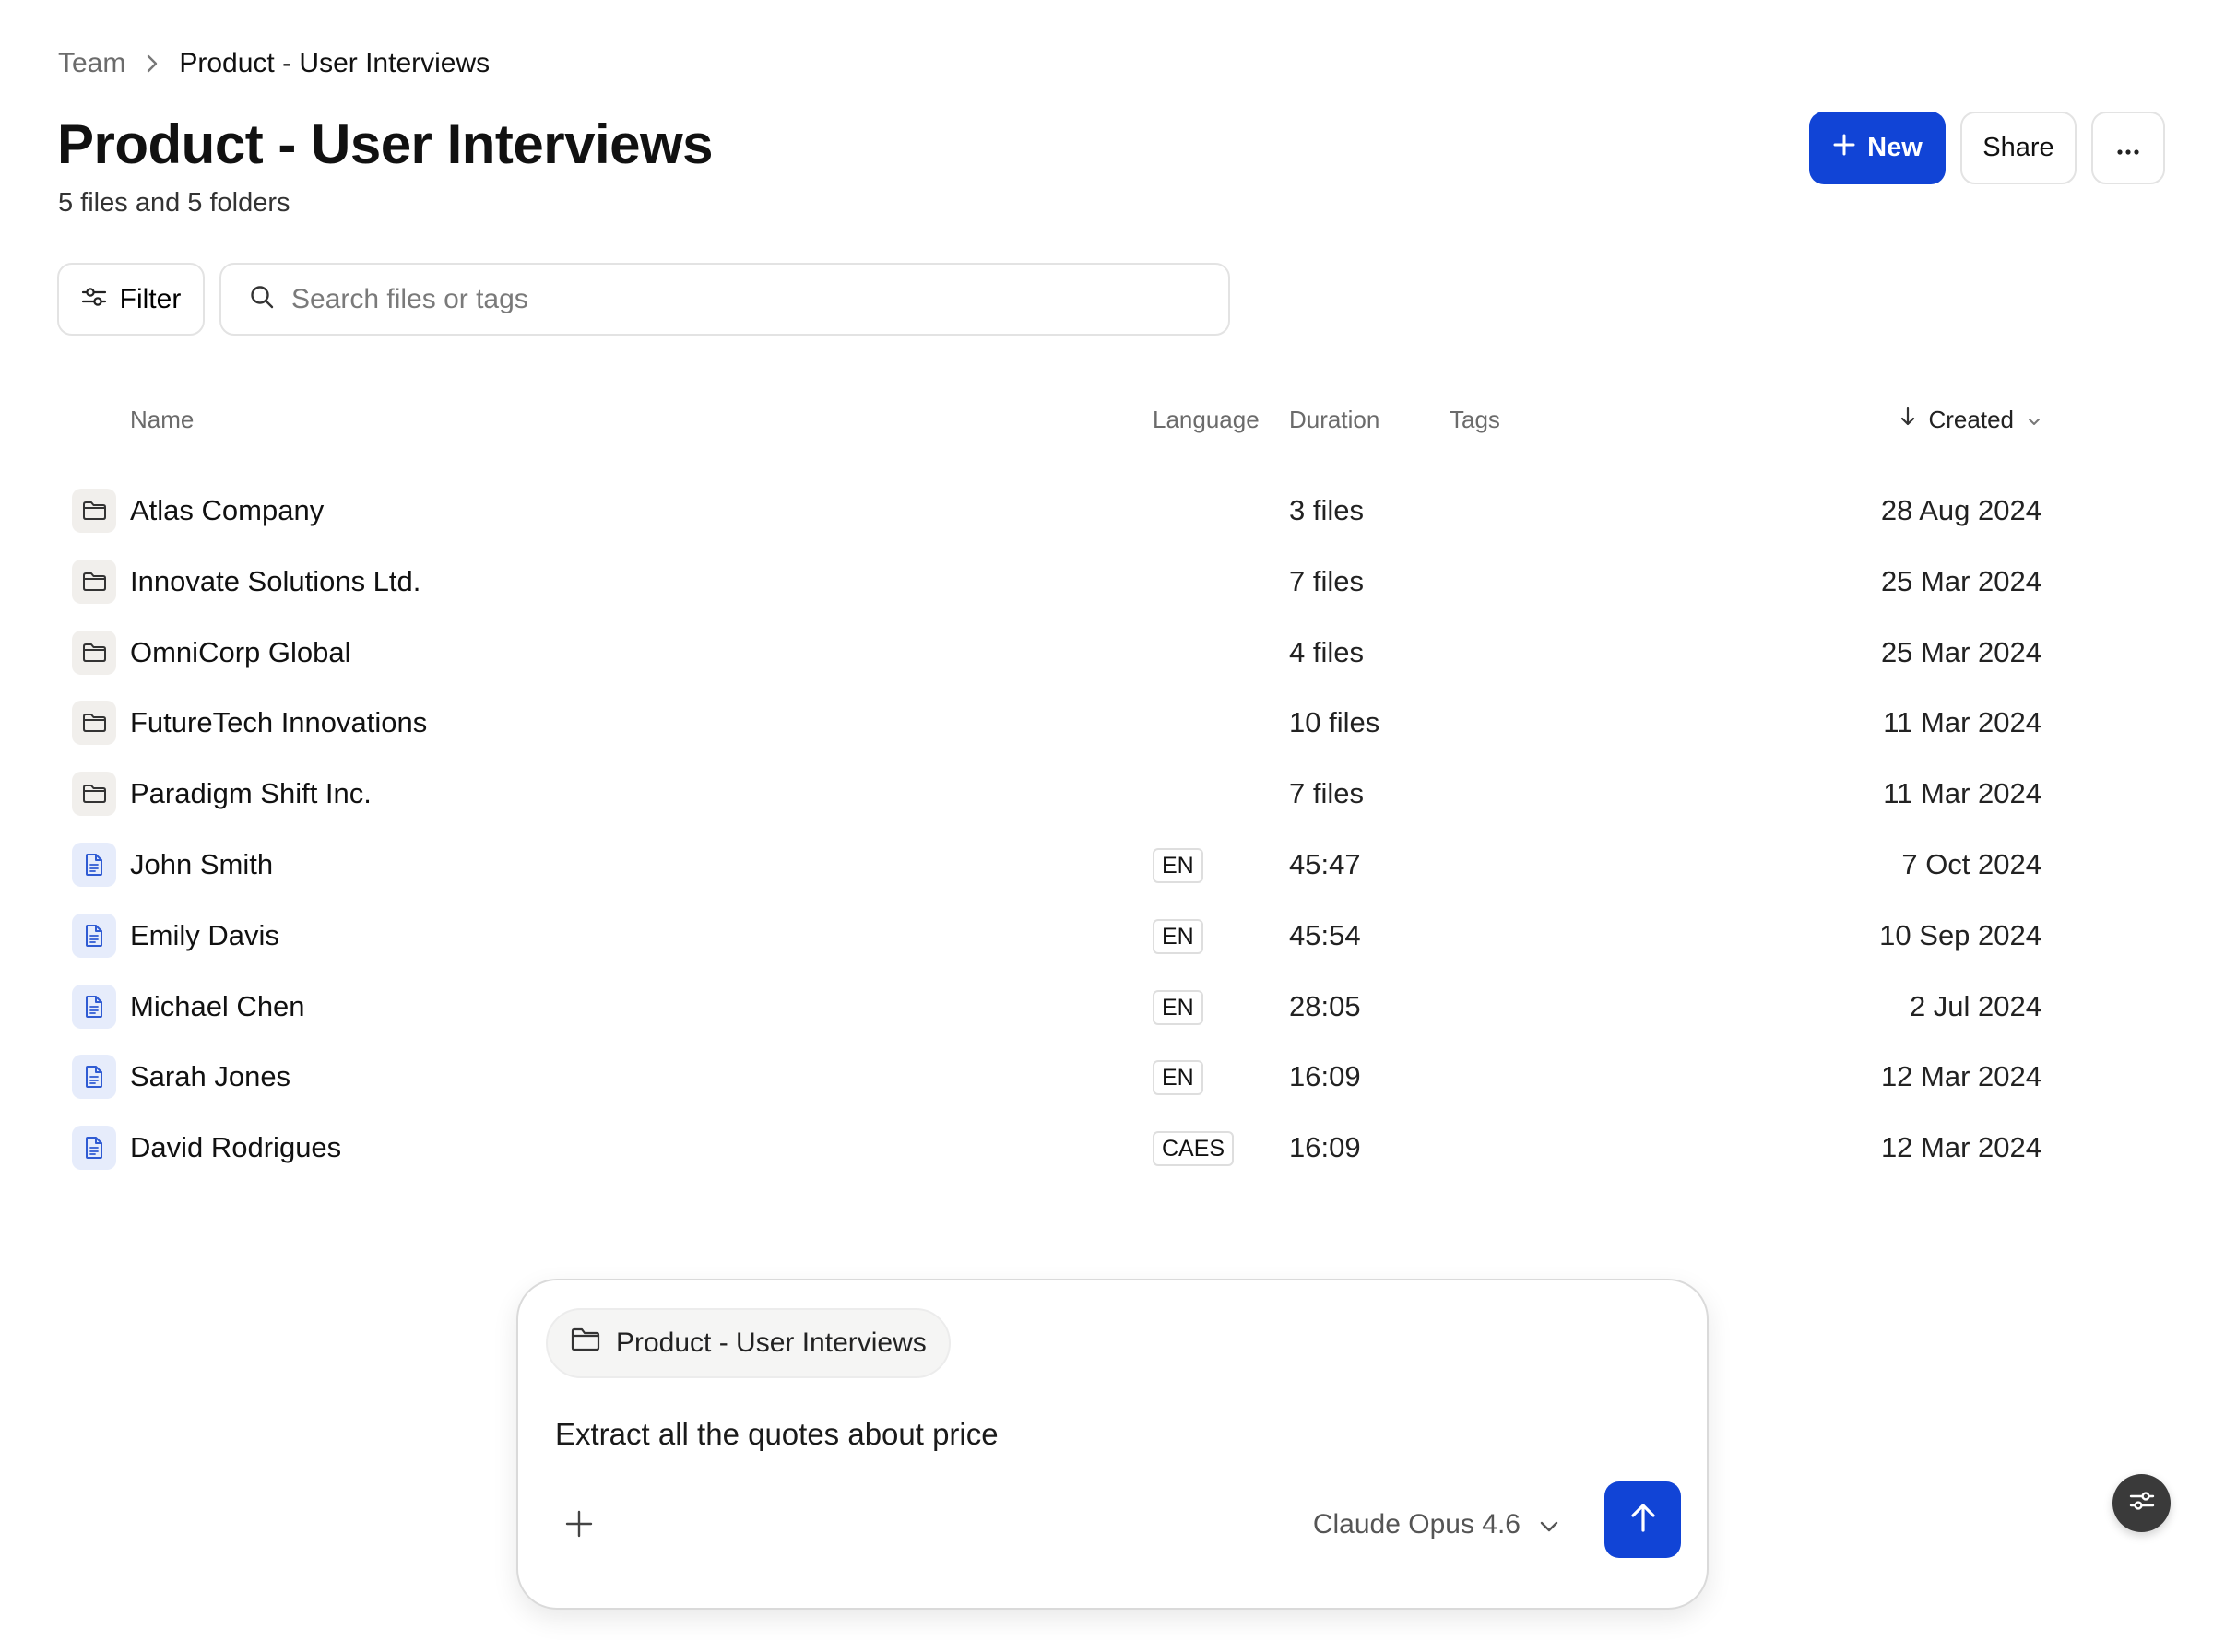  I want to click on search-box, so click(724, 299).